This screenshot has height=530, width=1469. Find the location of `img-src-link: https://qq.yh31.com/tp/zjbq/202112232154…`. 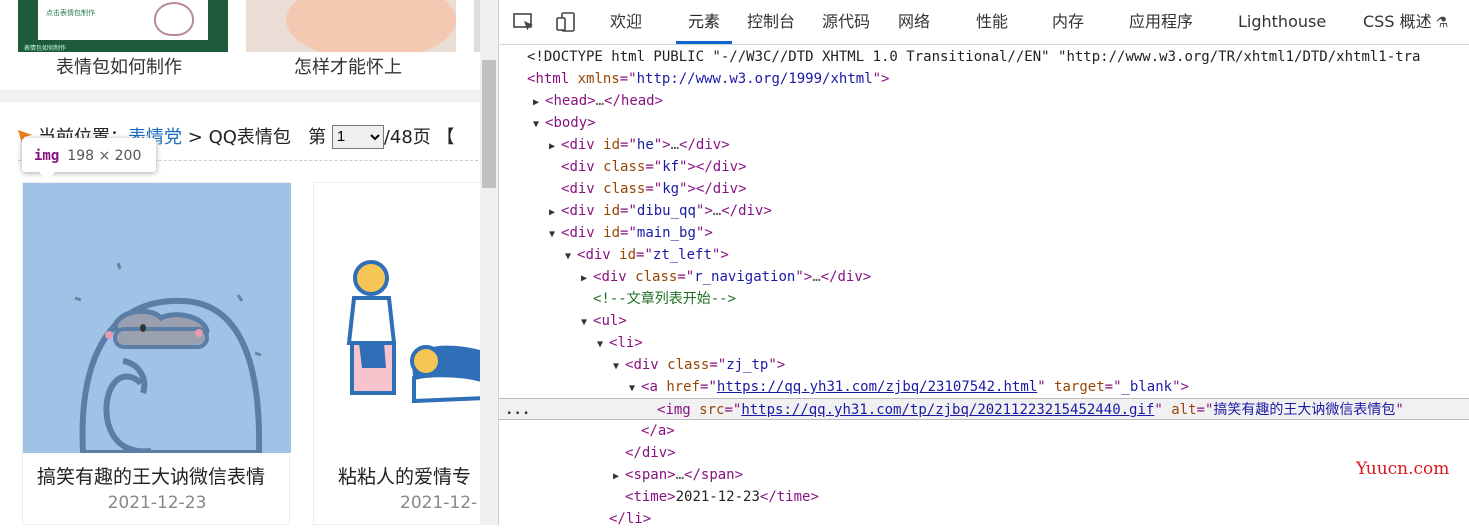

img-src-link: https://qq.yh31.com/tp/zjbq/202112232154… is located at coordinates (947, 410).